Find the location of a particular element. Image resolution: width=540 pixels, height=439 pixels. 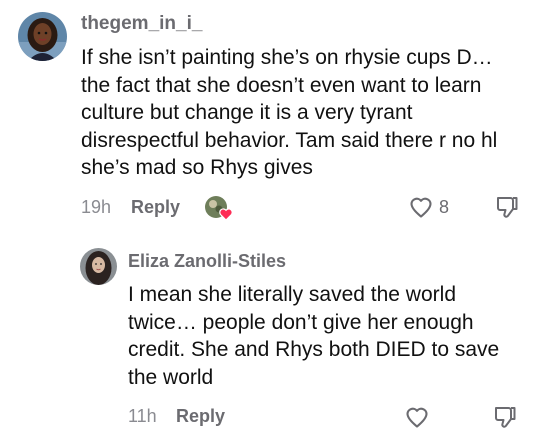

username: thegem_in_i_ is located at coordinates (141, 24).